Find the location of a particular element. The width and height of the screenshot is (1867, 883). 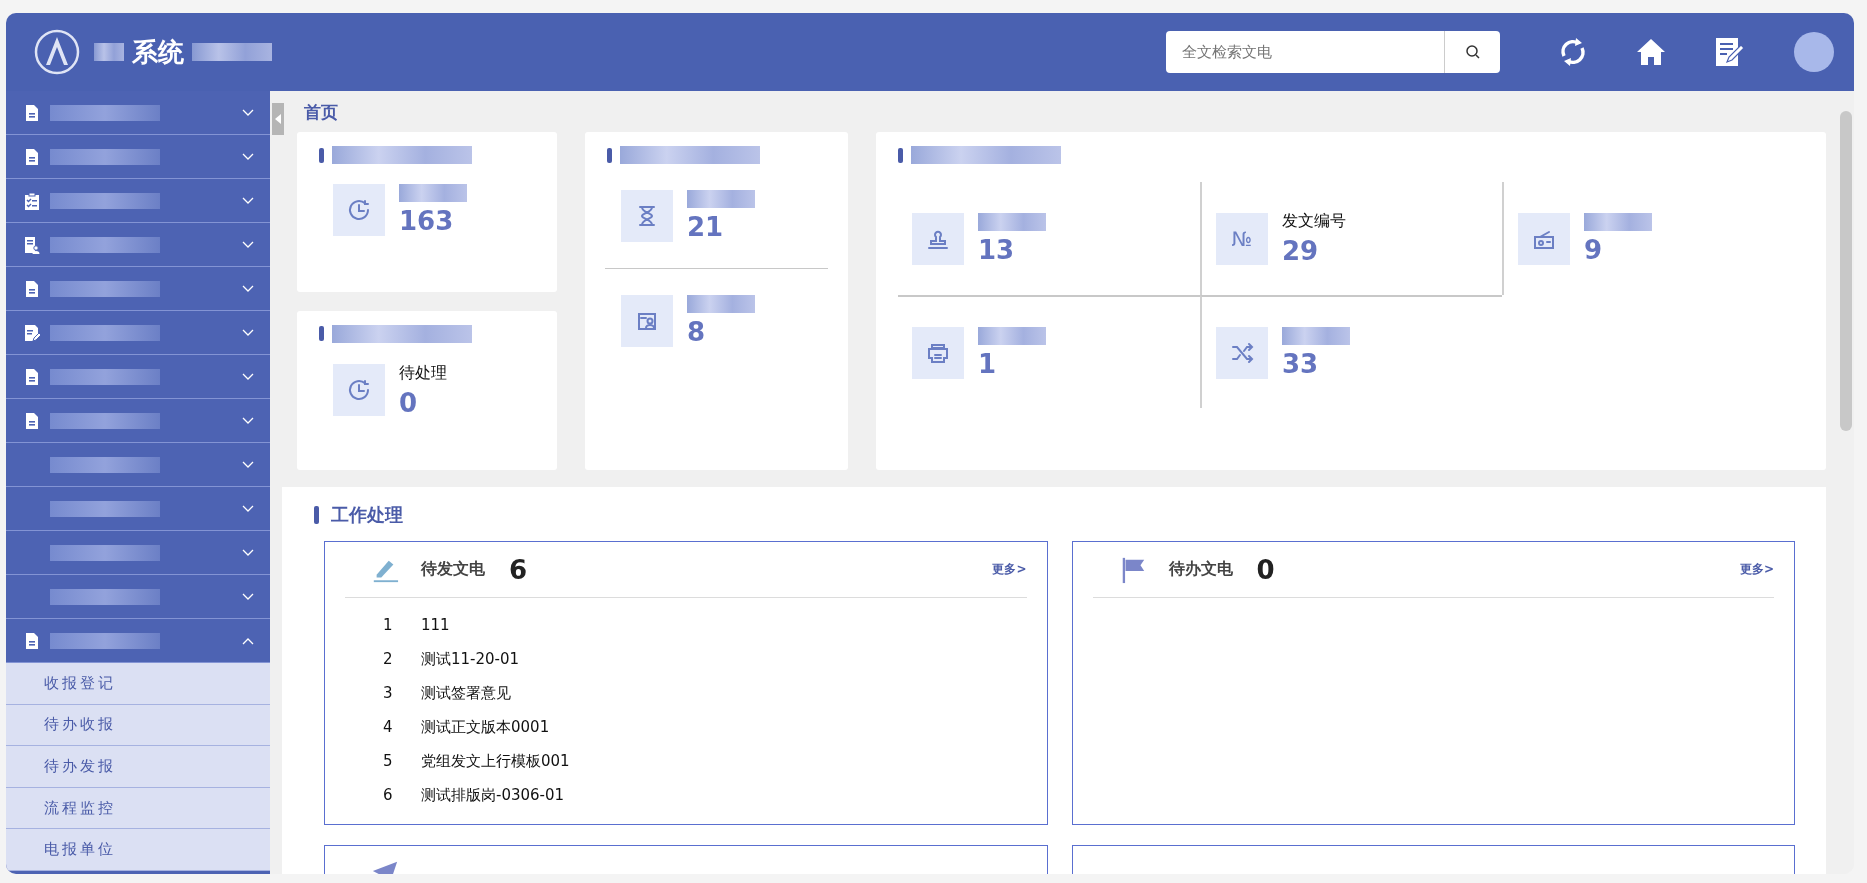

stat-count: 1 is located at coordinates (988, 363).